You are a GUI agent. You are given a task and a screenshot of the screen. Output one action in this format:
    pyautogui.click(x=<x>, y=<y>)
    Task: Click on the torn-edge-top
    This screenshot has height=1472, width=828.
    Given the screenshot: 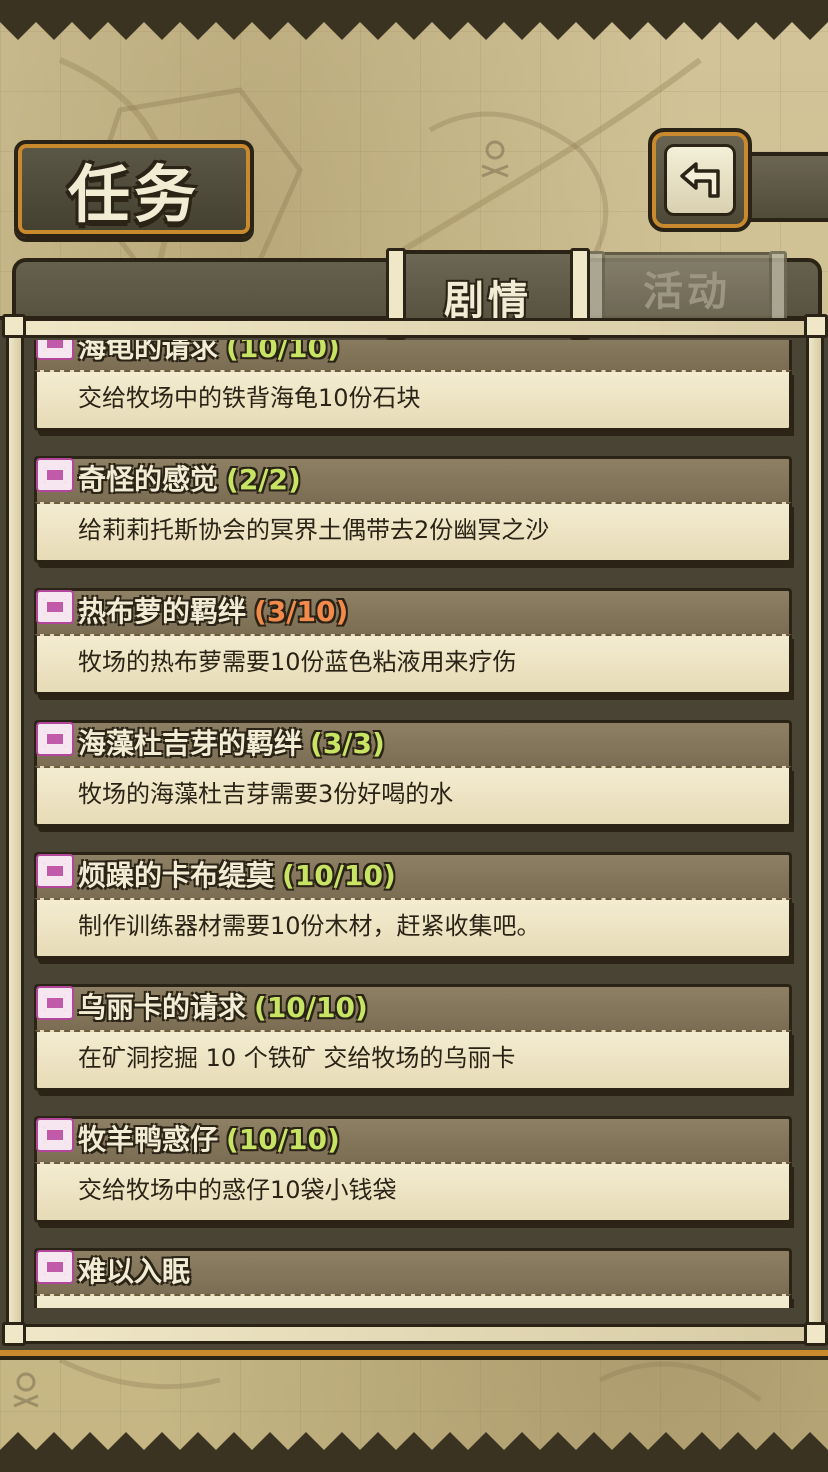 What is the action you would take?
    pyautogui.click(x=414, y=20)
    